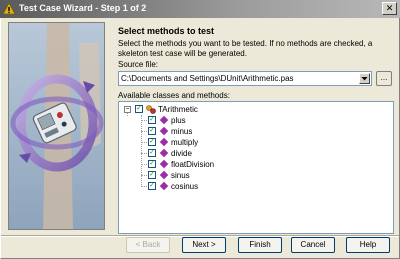  I want to click on window-title: Test Case Wizard - Step 1 of 2, so click(83, 8).